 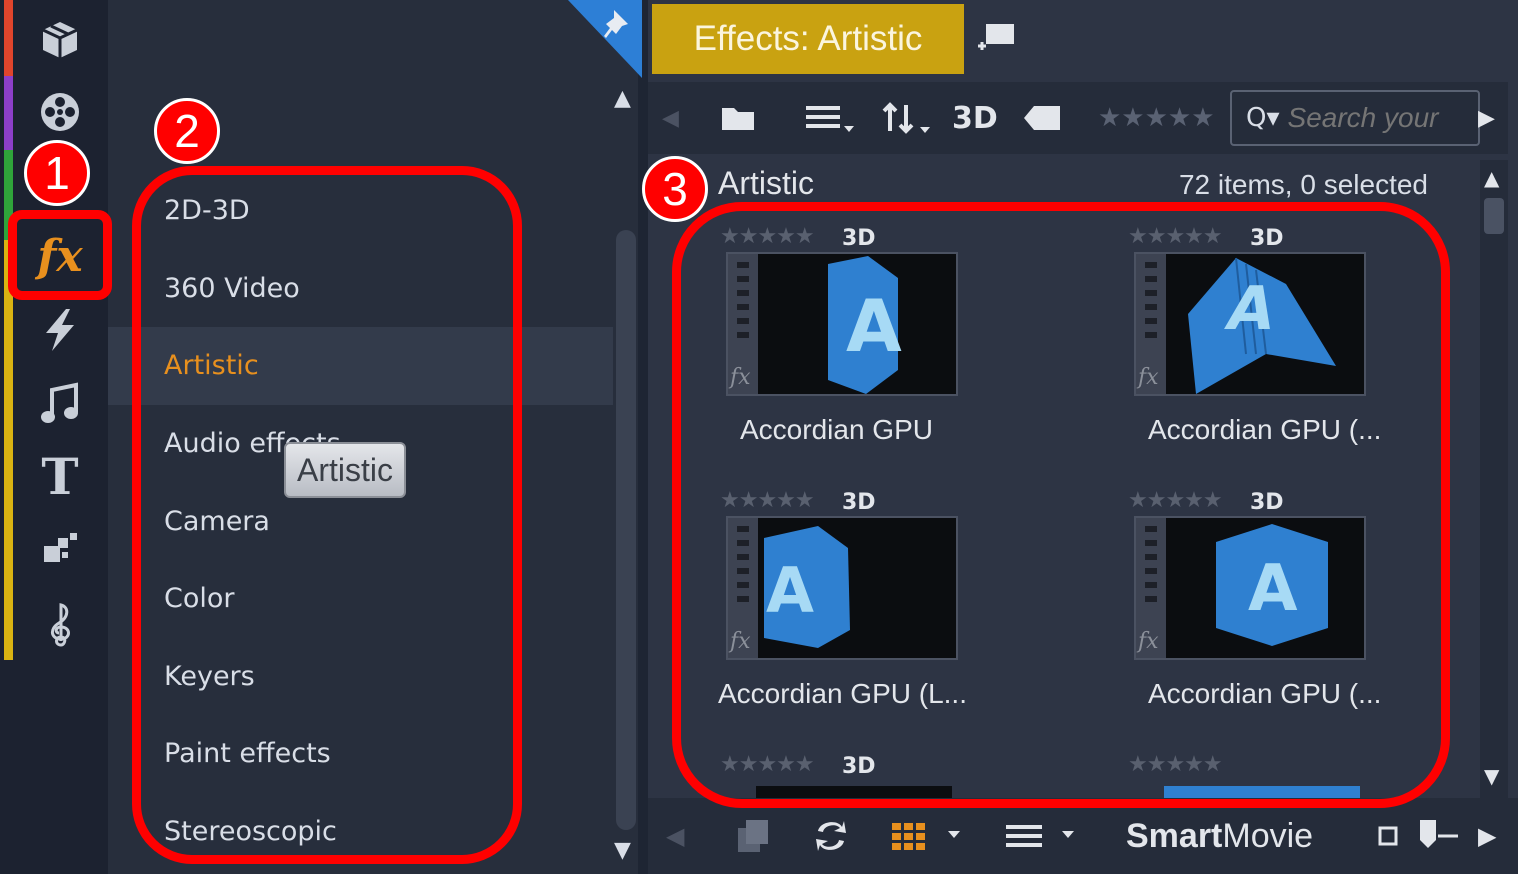 What do you see at coordinates (1494, 216) in the screenshot?
I see `grid-scroll-thumb` at bounding box center [1494, 216].